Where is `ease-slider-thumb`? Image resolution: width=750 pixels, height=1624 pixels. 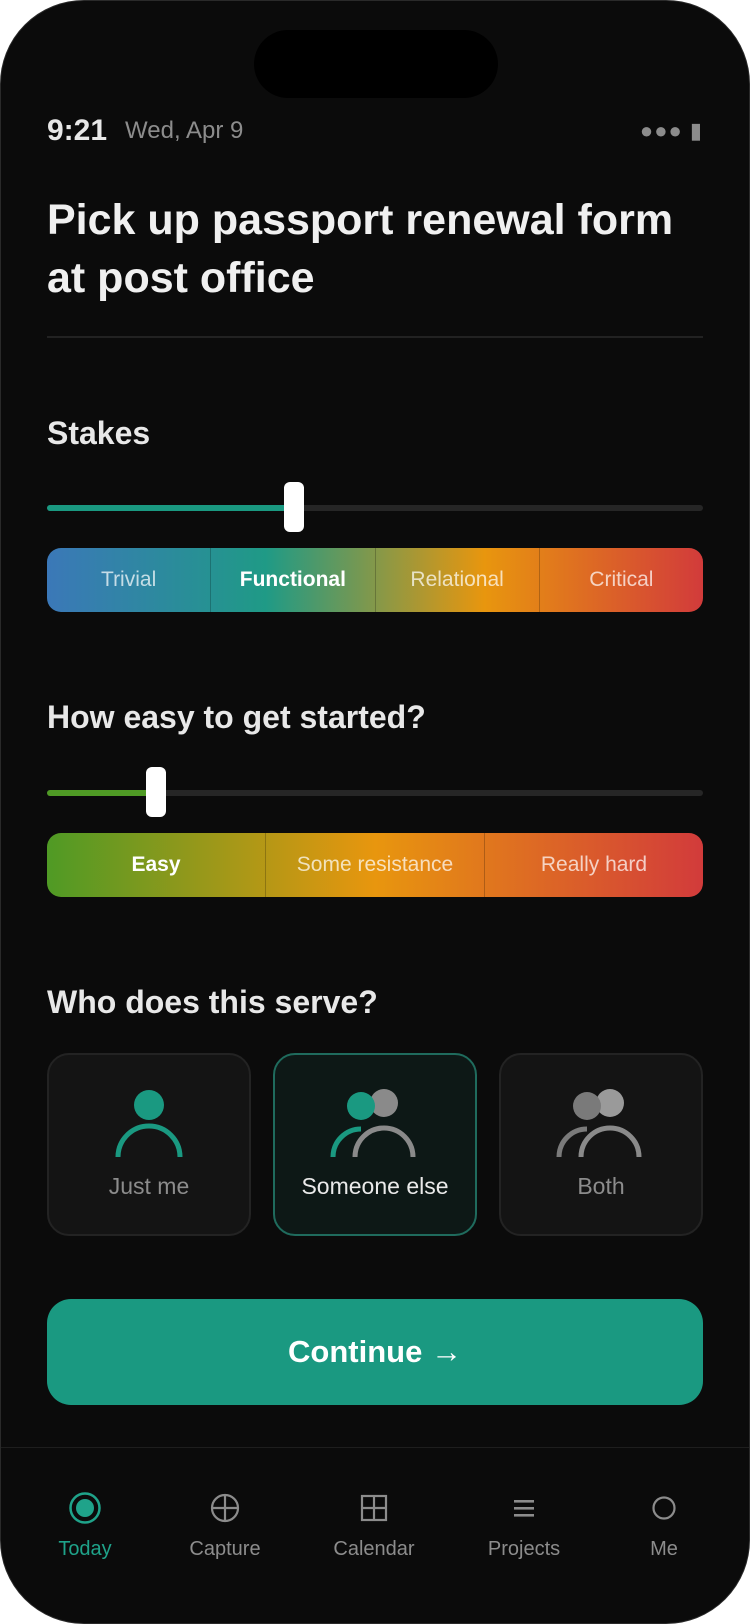 ease-slider-thumb is located at coordinates (155, 792).